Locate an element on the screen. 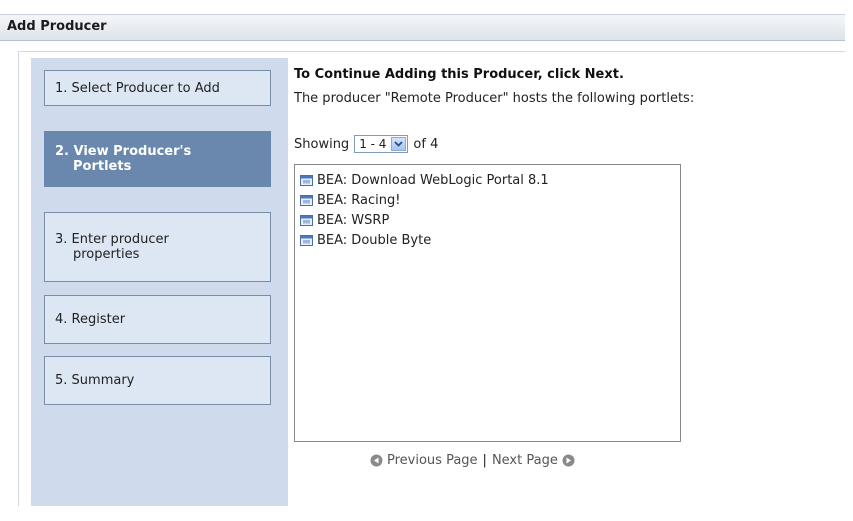  next-page-label: Next Page is located at coordinates (524, 460).